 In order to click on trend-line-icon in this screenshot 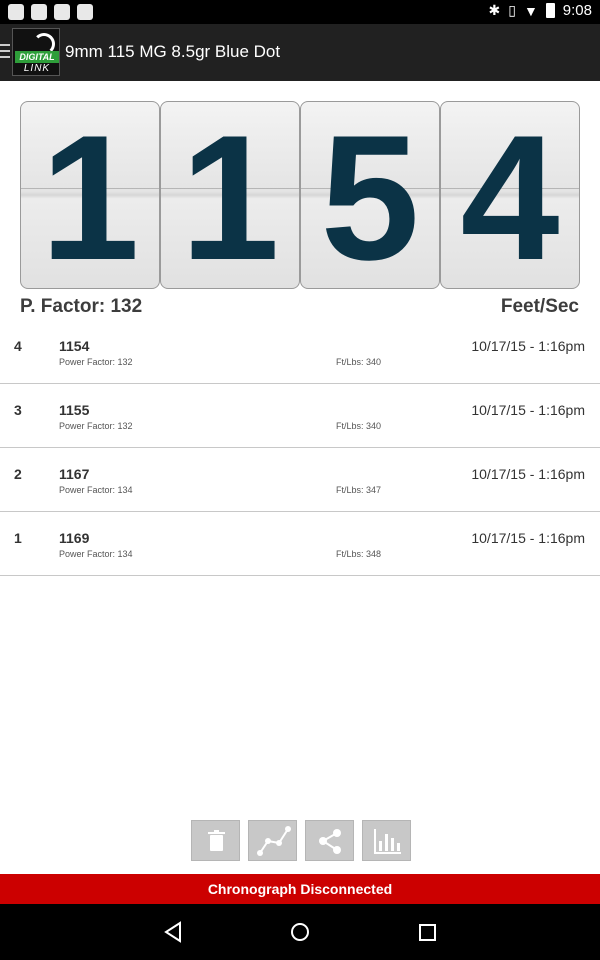, I will do `click(274, 841)`.